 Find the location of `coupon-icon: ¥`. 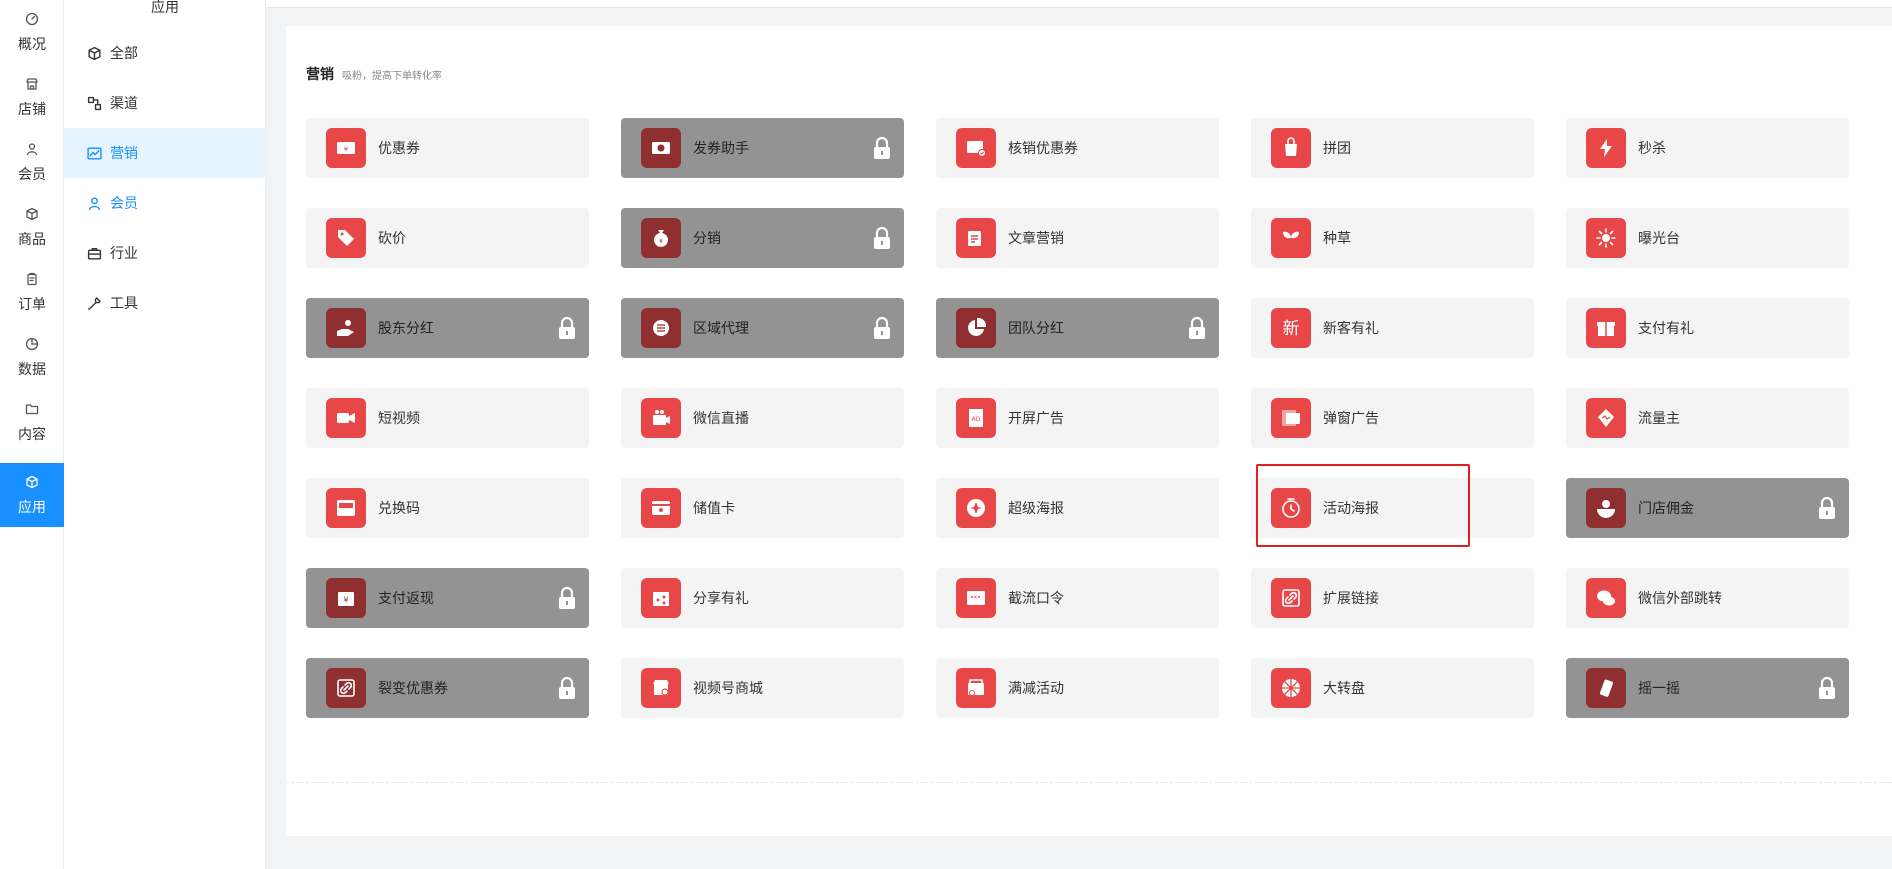

coupon-icon: ¥ is located at coordinates (346, 148).